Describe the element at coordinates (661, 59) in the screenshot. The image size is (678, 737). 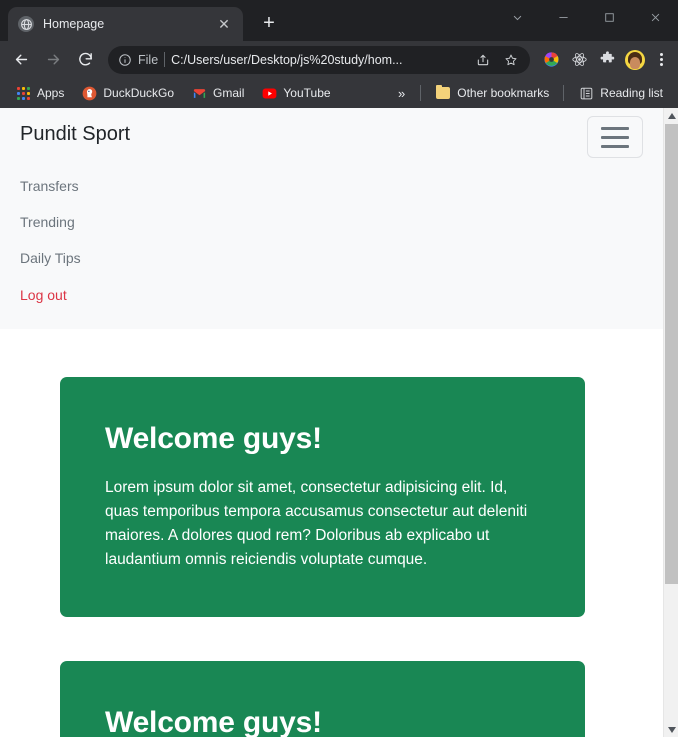
I see `kebab-menu-icon` at that location.